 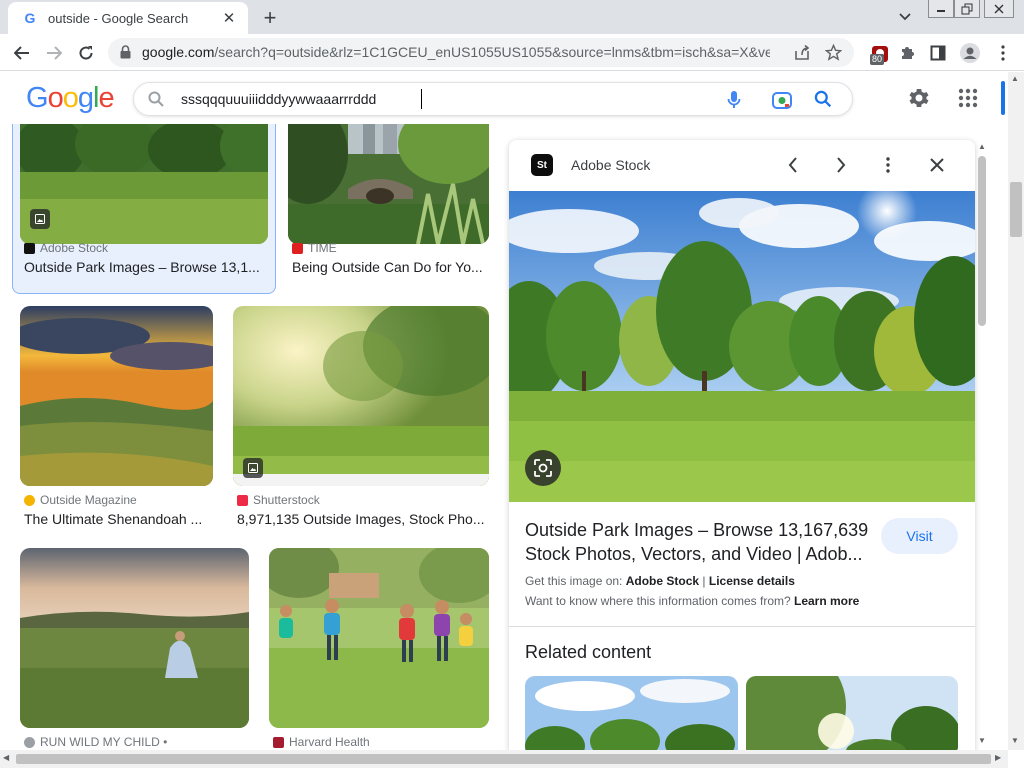 I want to click on reload-icon, so click(x=86, y=53).